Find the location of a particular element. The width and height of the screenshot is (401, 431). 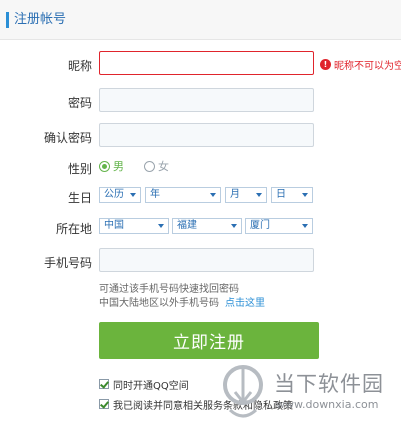

watermark: 当下软件园 www.downxia.com is located at coordinates (304, 395).